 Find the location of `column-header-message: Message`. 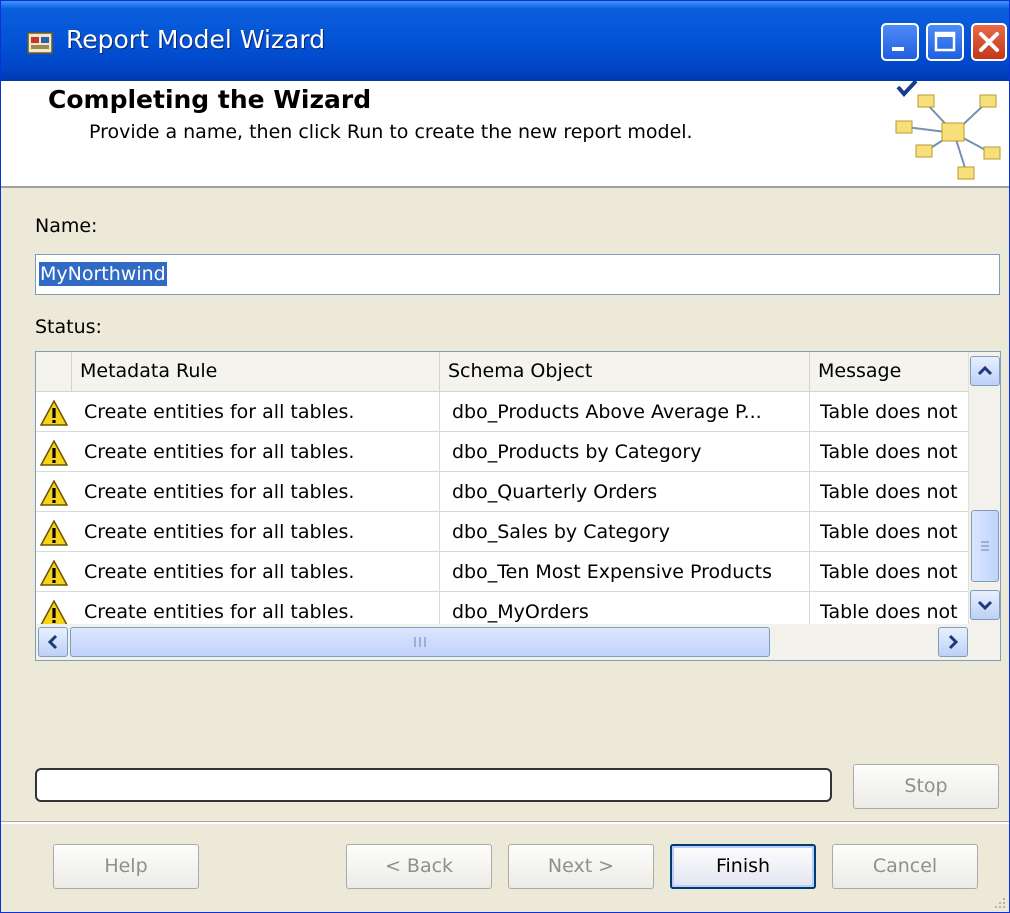

column-header-message: Message is located at coordinates (889, 371).